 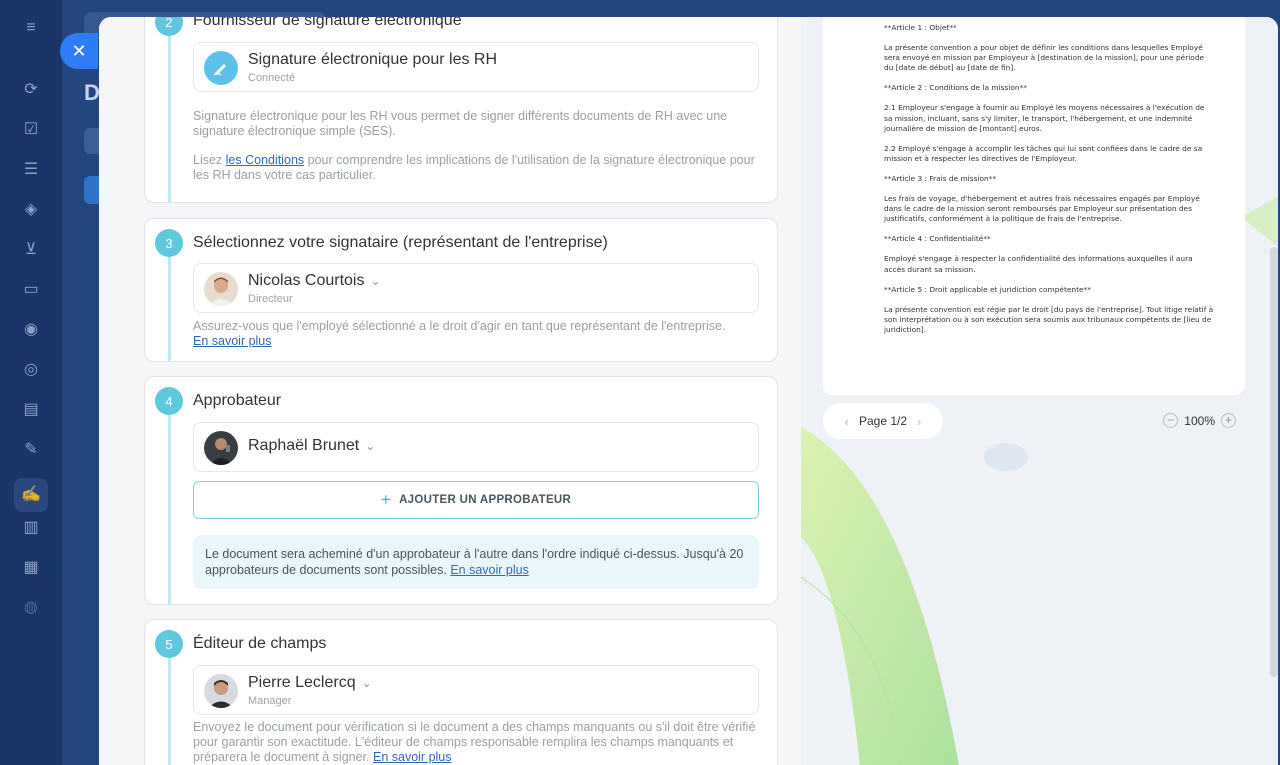 What do you see at coordinates (31, 449) in the screenshot?
I see `pen-icon: ✎` at bounding box center [31, 449].